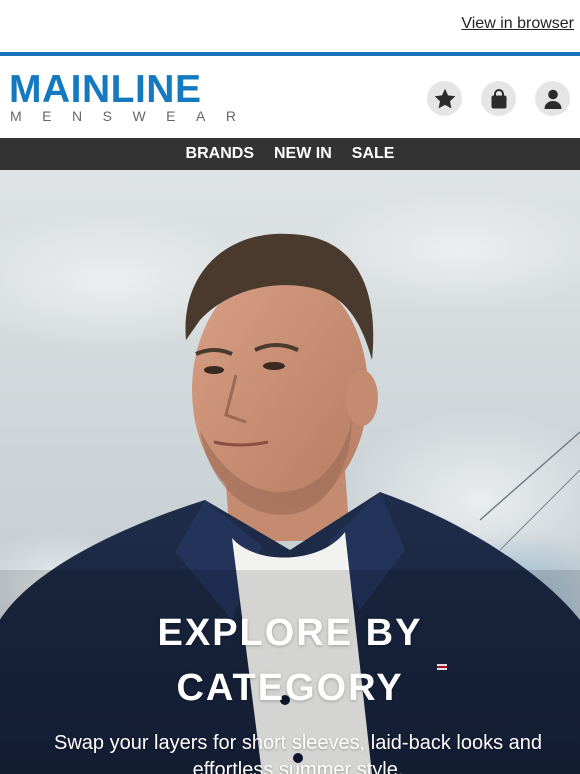 This screenshot has height=774, width=580. I want to click on nav-item-brands: BRANDS, so click(220, 154).